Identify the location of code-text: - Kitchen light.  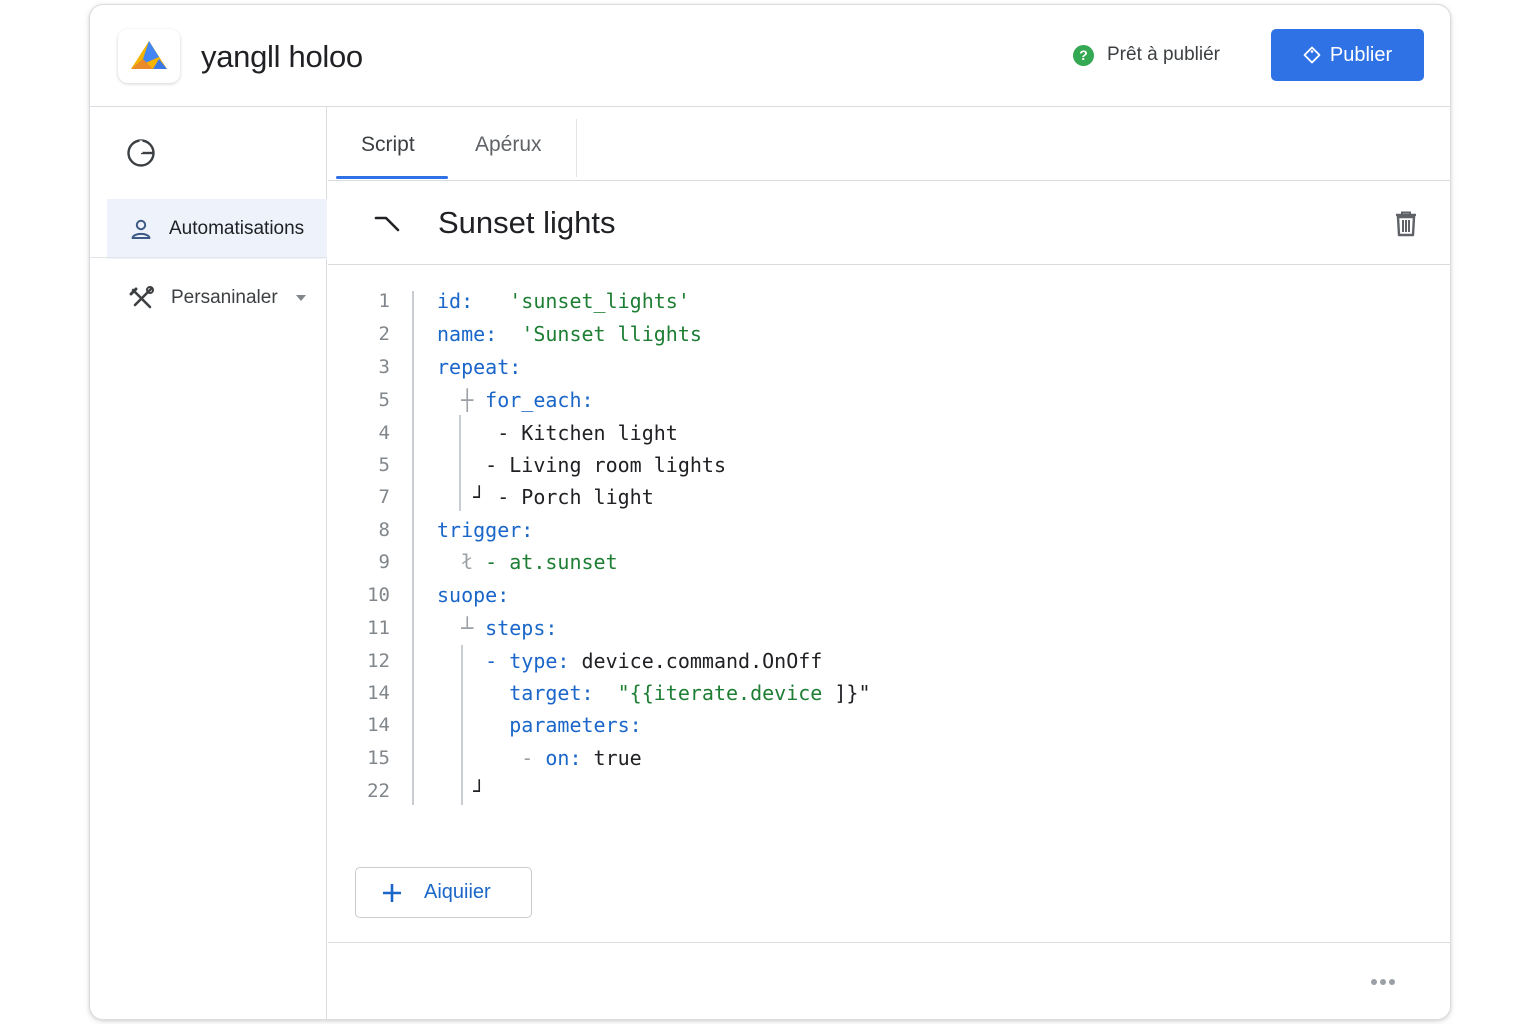
(557, 433).